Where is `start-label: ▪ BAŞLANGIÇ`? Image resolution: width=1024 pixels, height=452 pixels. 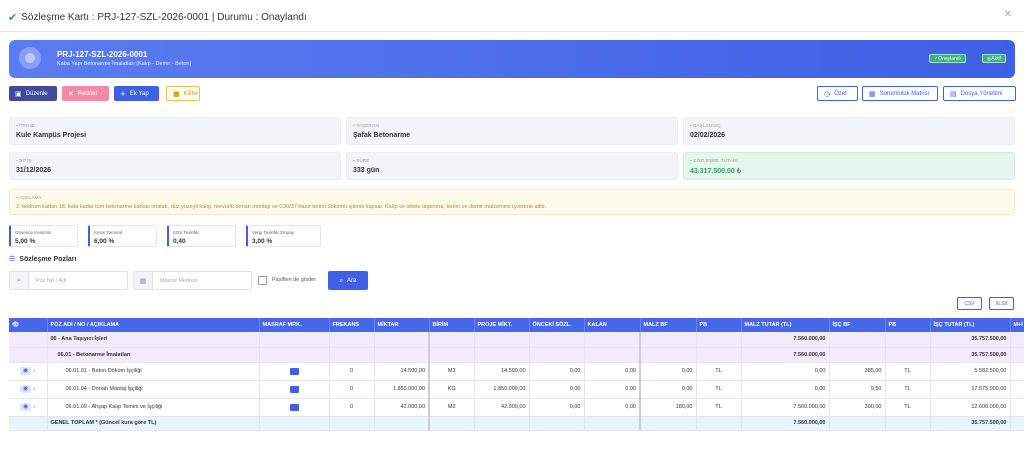 start-label: ▪ BAŞLANGIÇ is located at coordinates (705, 125).